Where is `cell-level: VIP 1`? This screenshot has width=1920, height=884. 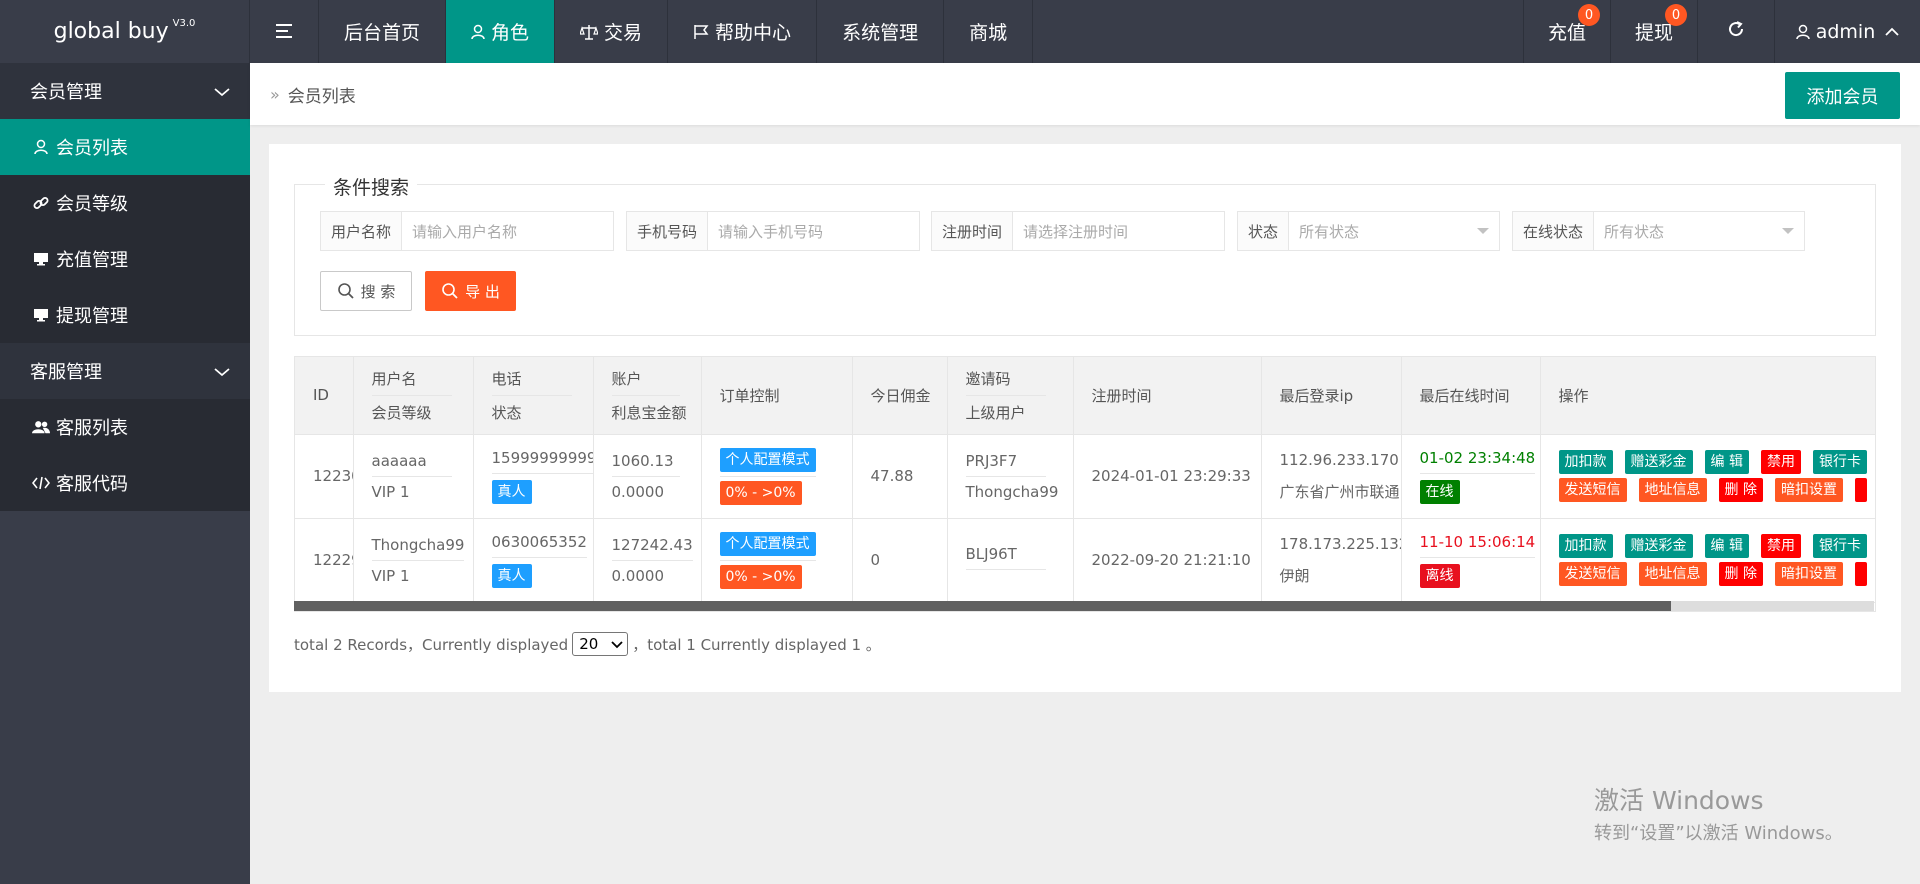
cell-level: VIP 1 is located at coordinates (390, 491).